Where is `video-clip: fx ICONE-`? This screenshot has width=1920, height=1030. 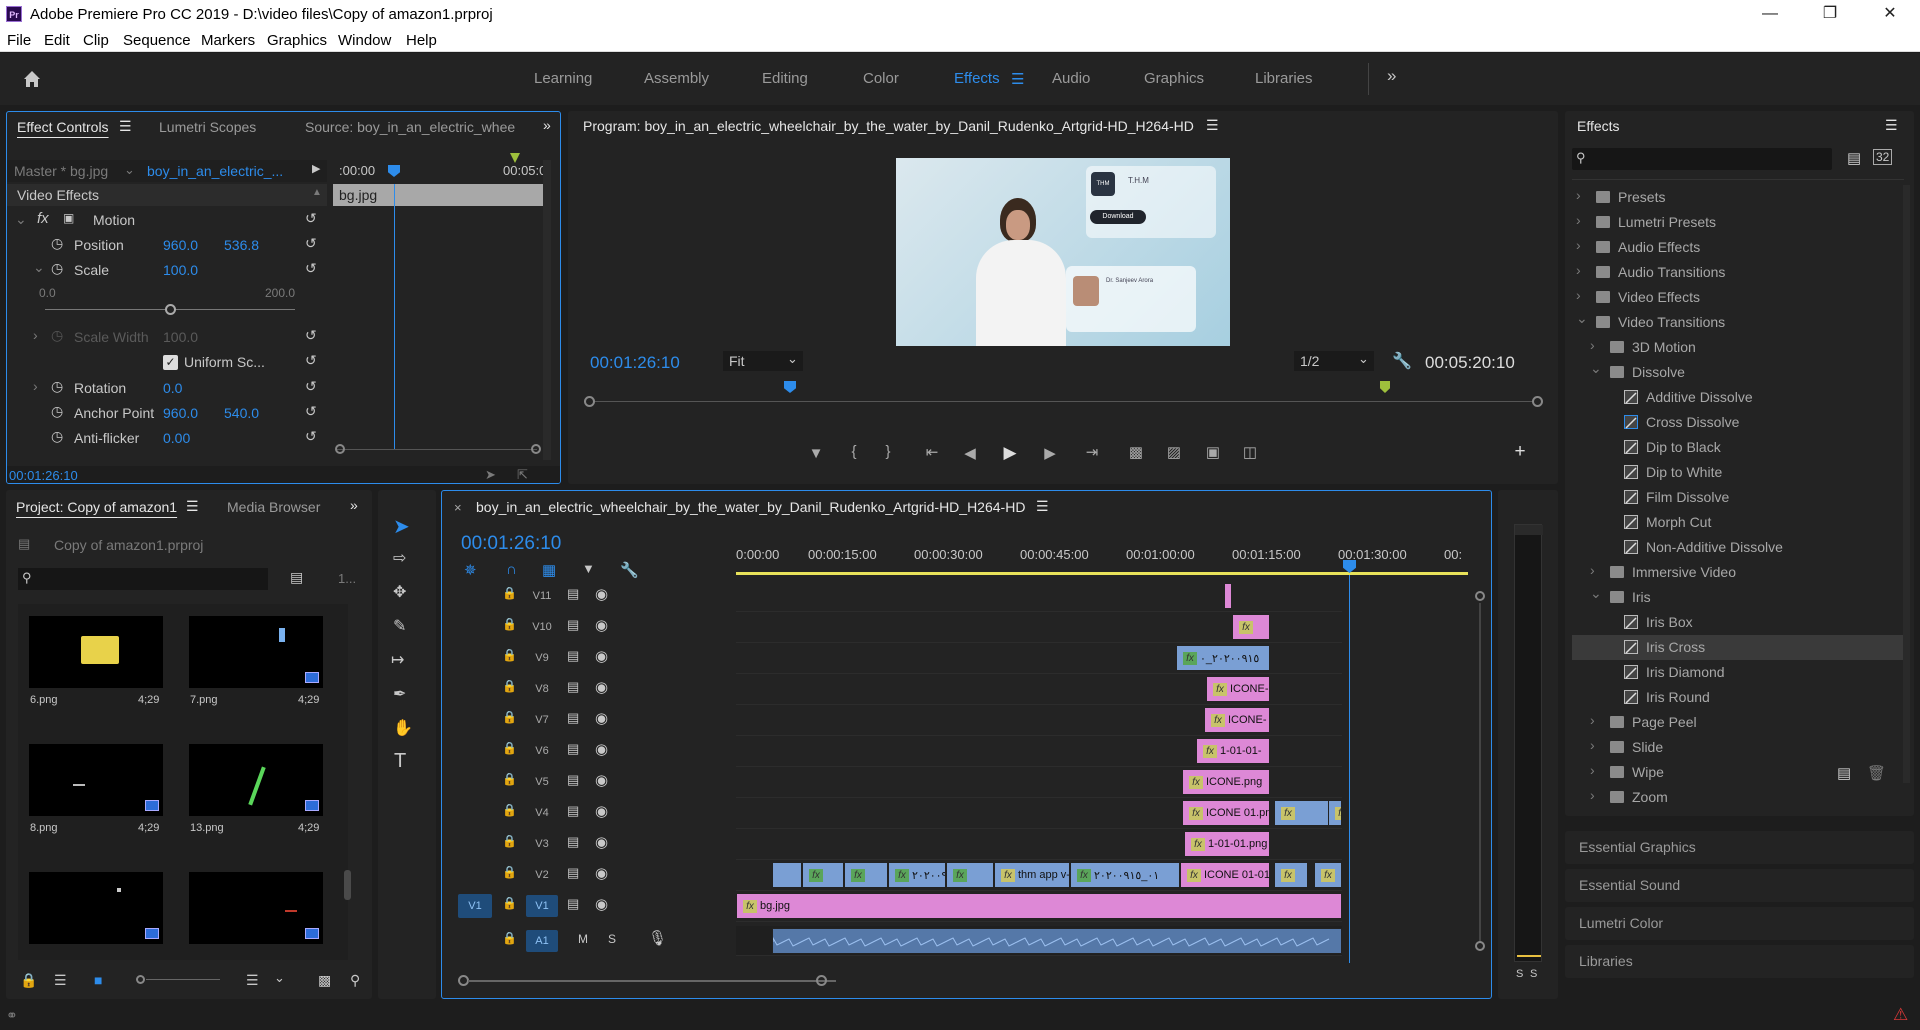 video-clip: fx ICONE- is located at coordinates (1238, 689).